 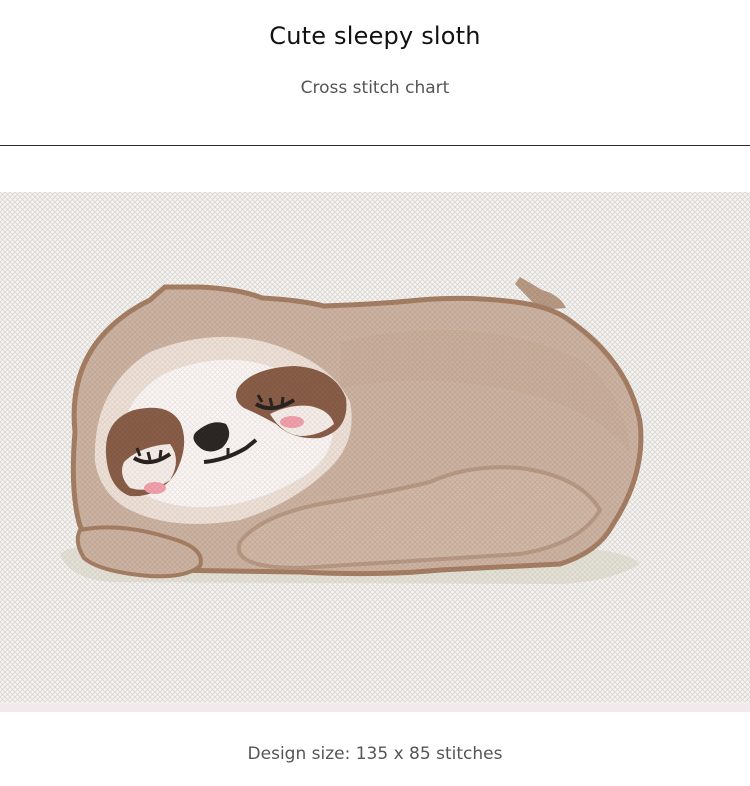 What do you see at coordinates (375, 36) in the screenshot?
I see `page-title: Cute sleepy sloth` at bounding box center [375, 36].